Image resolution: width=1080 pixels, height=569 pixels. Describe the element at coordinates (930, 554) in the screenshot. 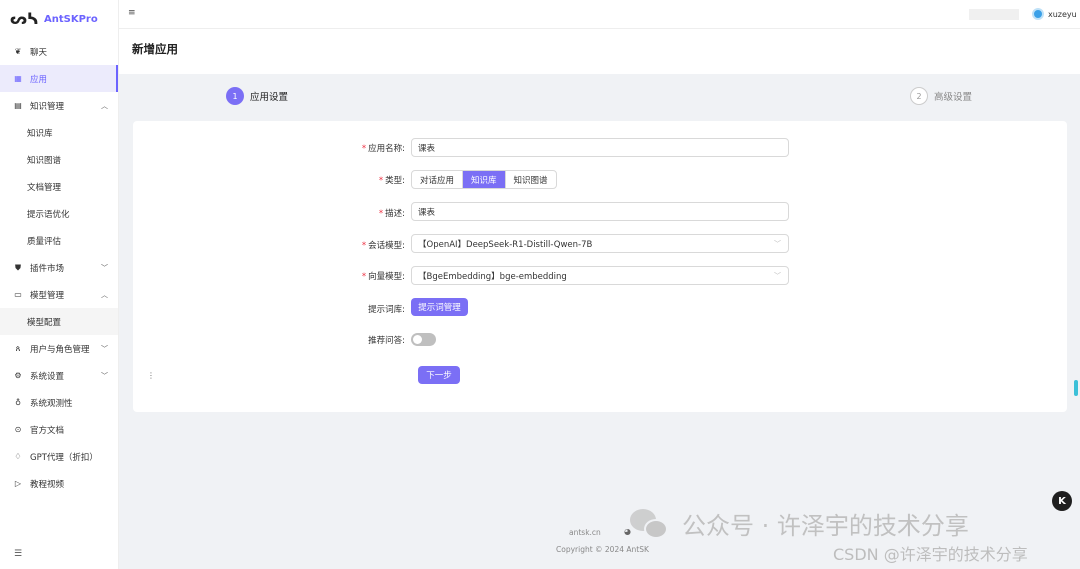

I see `csdn-watermark: CSDN @许泽宇的技术分享` at that location.